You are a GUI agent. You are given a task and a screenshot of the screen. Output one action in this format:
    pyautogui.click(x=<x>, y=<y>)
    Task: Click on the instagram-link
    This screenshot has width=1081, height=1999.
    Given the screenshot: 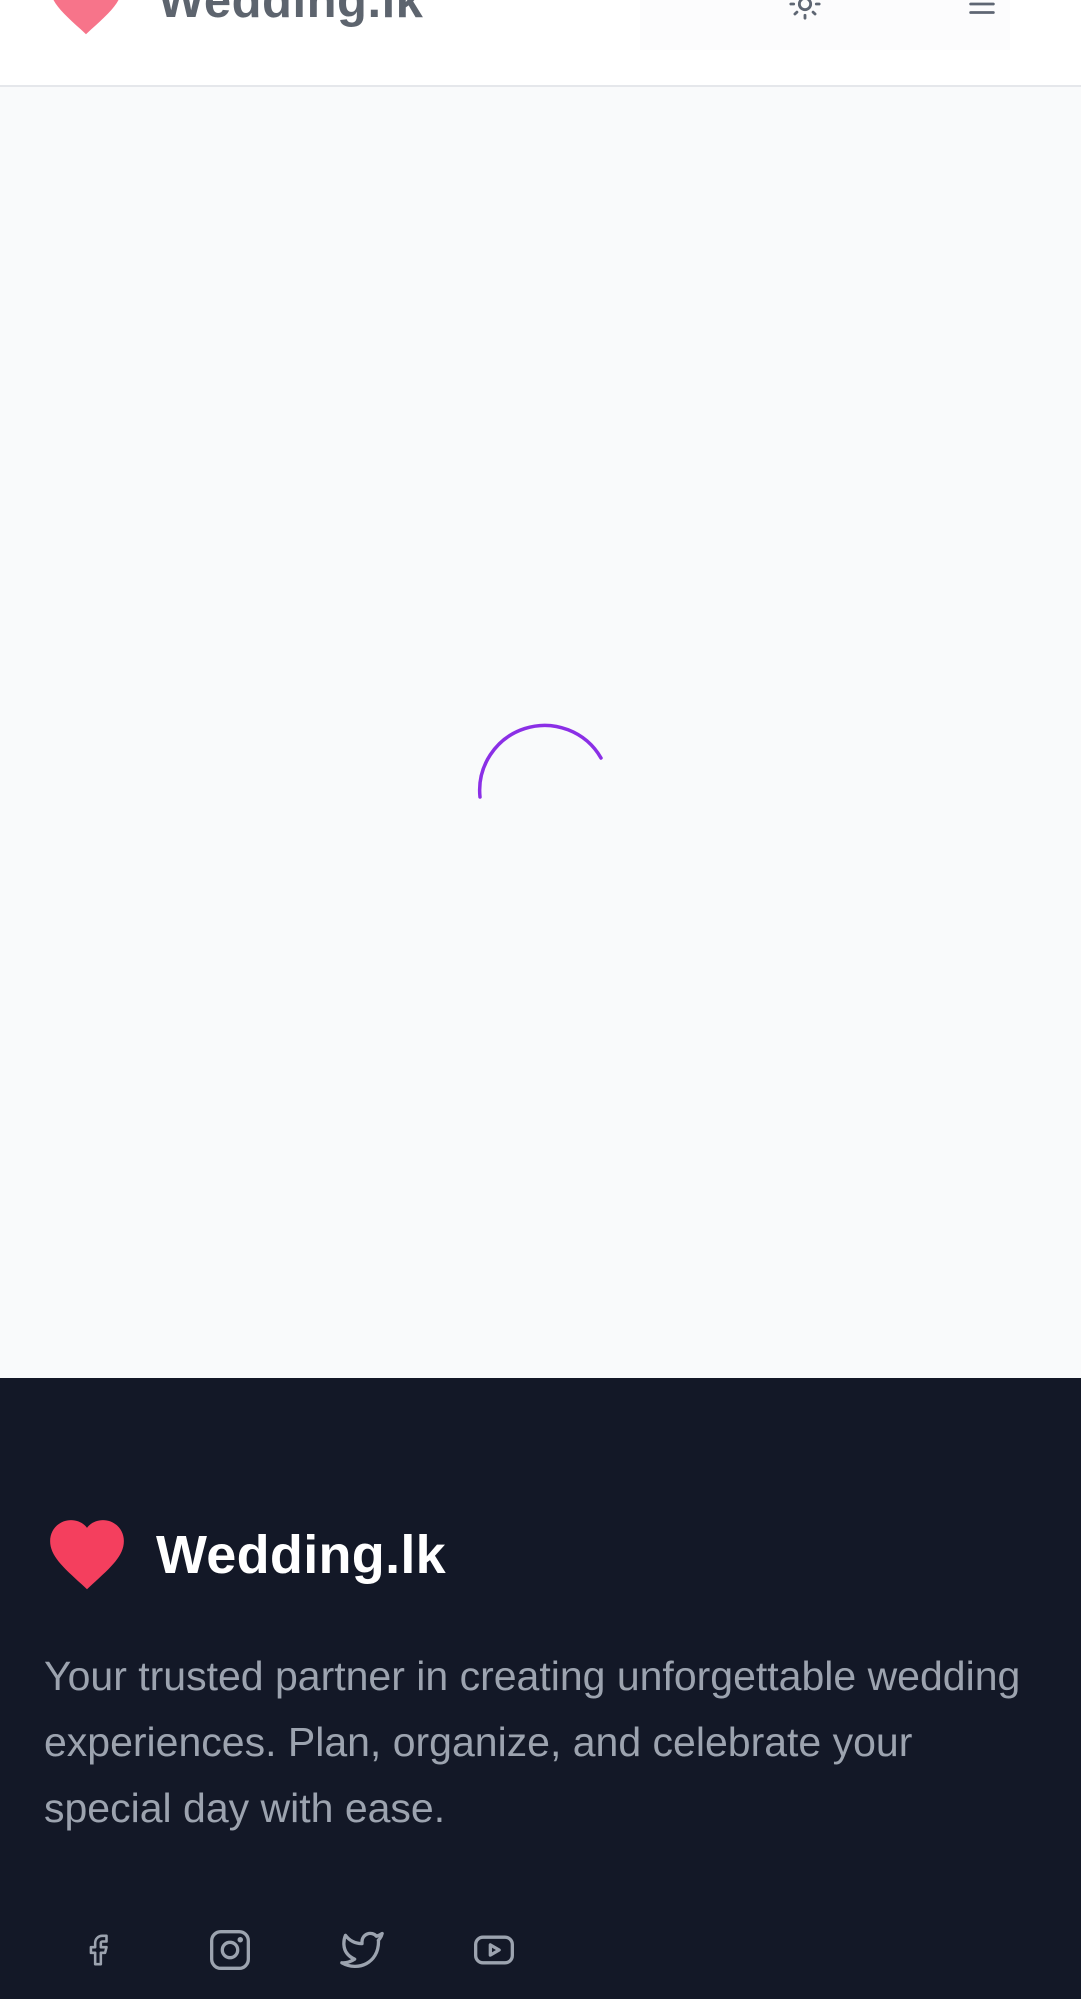 What is the action you would take?
    pyautogui.click(x=230, y=1952)
    